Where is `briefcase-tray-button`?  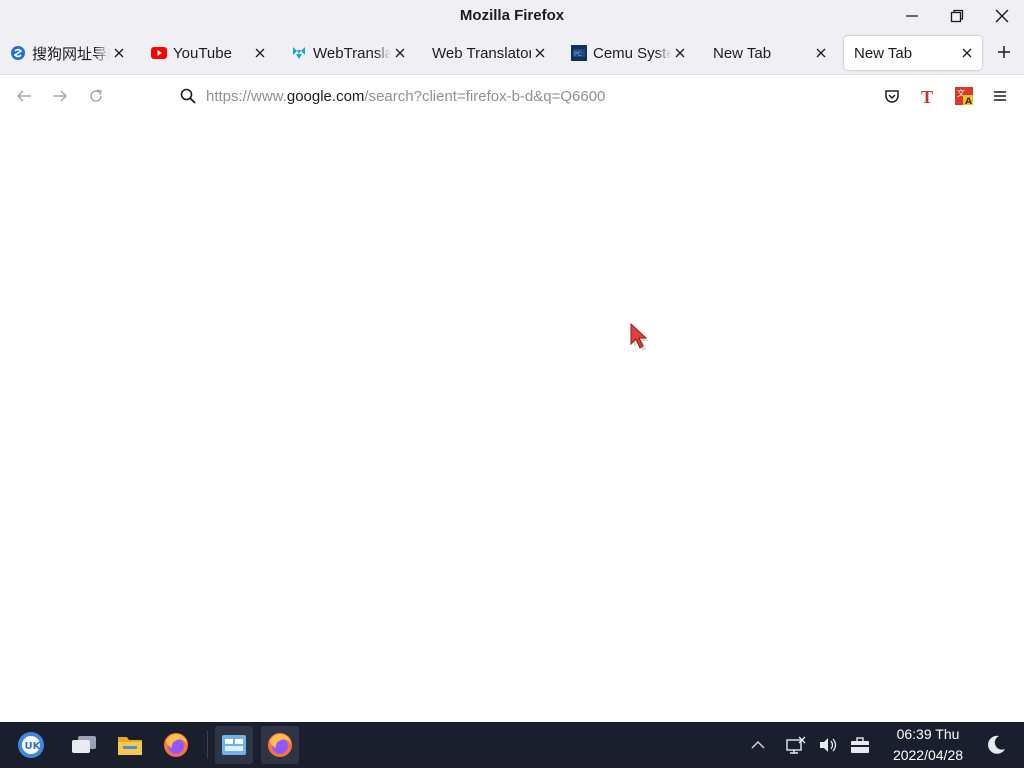
briefcase-tray-button is located at coordinates (860, 745).